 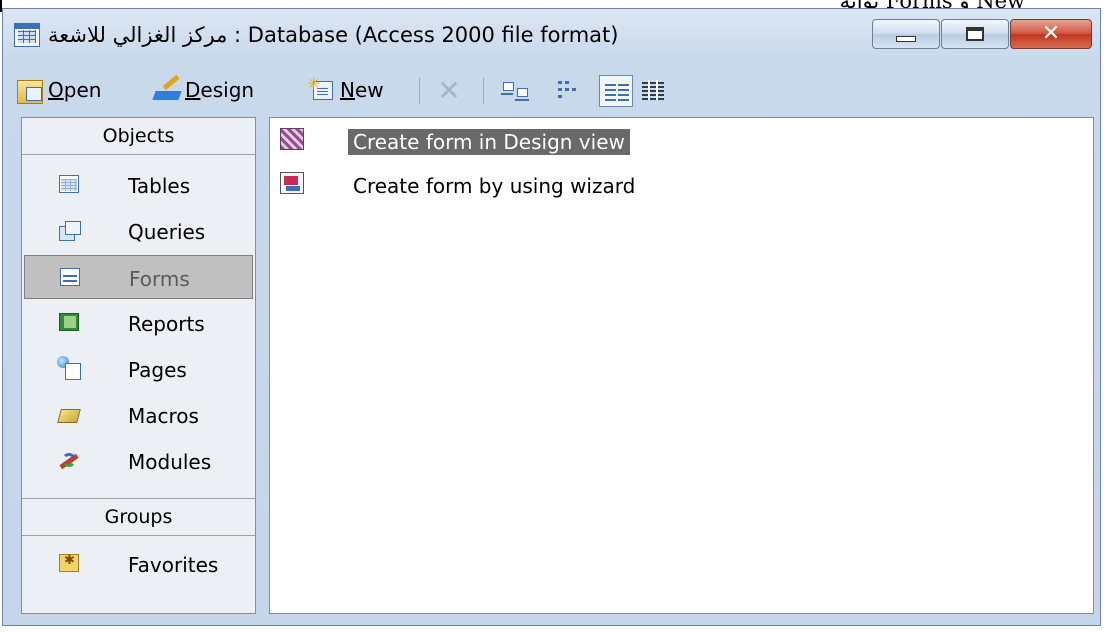 I want to click on form-icon, so click(x=70, y=277).